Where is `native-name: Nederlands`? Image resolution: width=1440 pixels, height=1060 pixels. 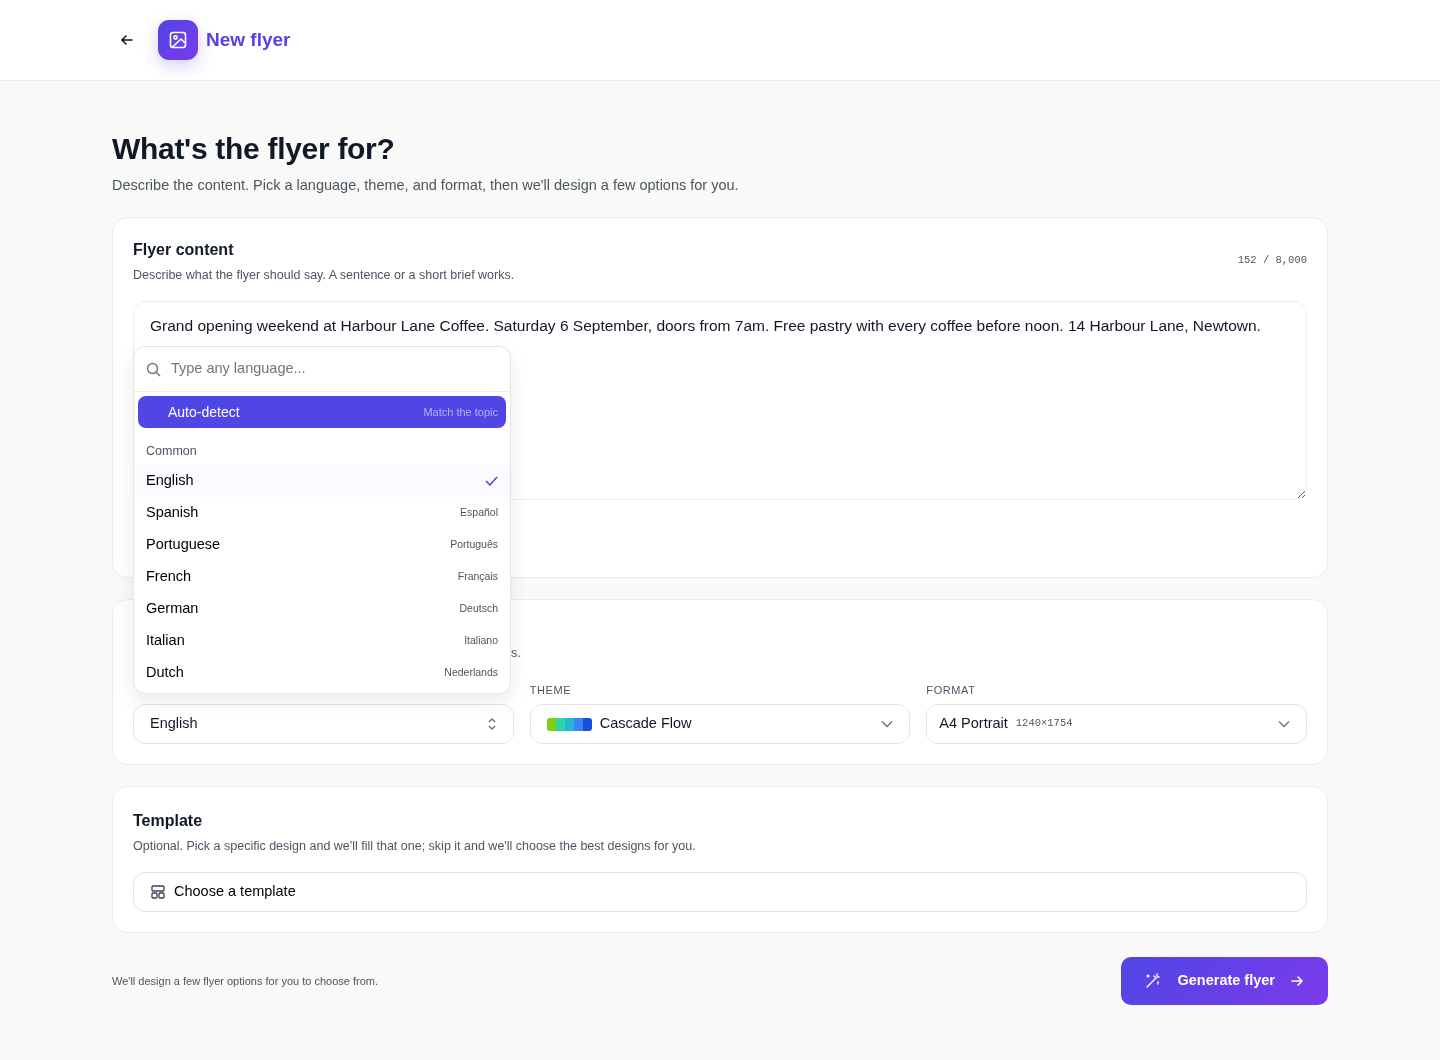
native-name: Nederlands is located at coordinates (471, 672).